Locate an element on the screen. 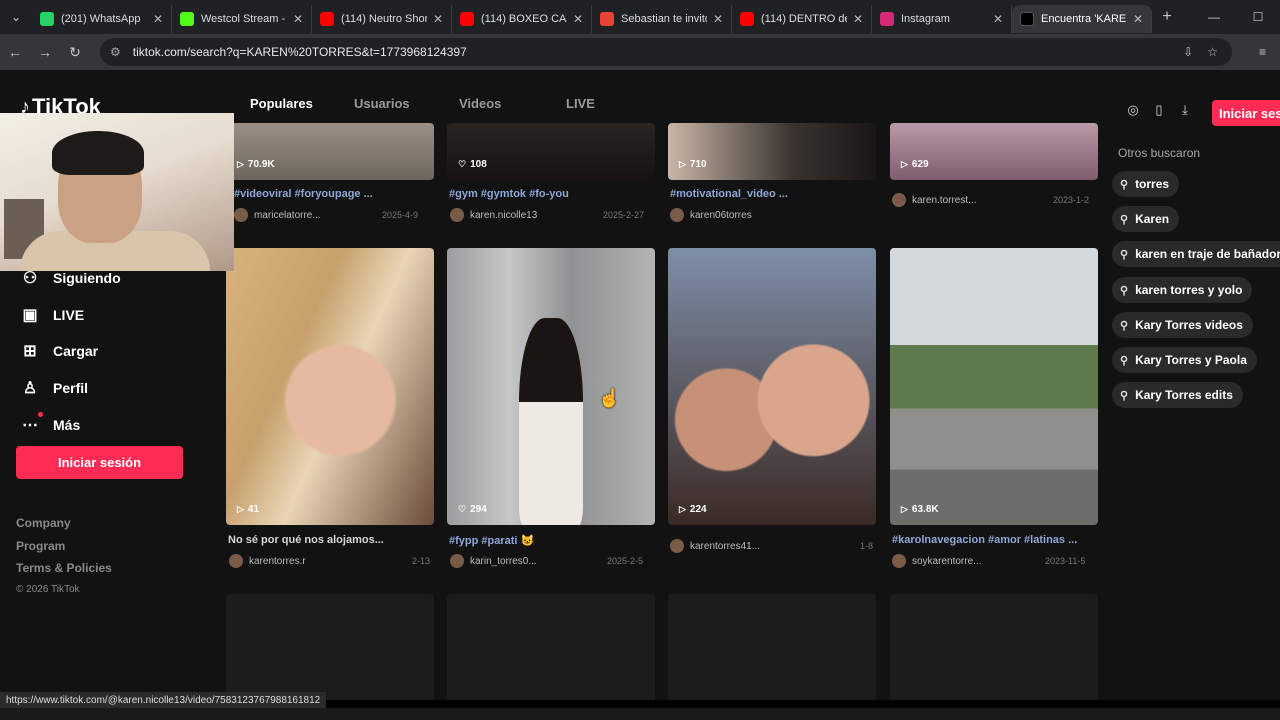 The height and width of the screenshot is (720, 1280). view-count: ▷ 224 is located at coordinates (693, 509).